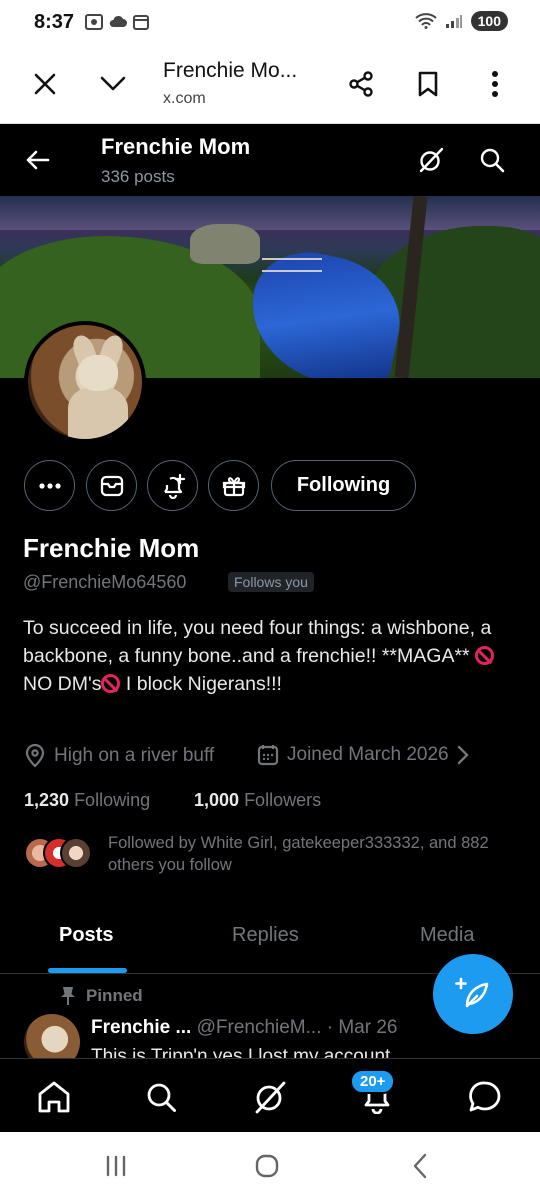  What do you see at coordinates (270, 22) in the screenshot?
I see `status-bar: 8:37 100` at bounding box center [270, 22].